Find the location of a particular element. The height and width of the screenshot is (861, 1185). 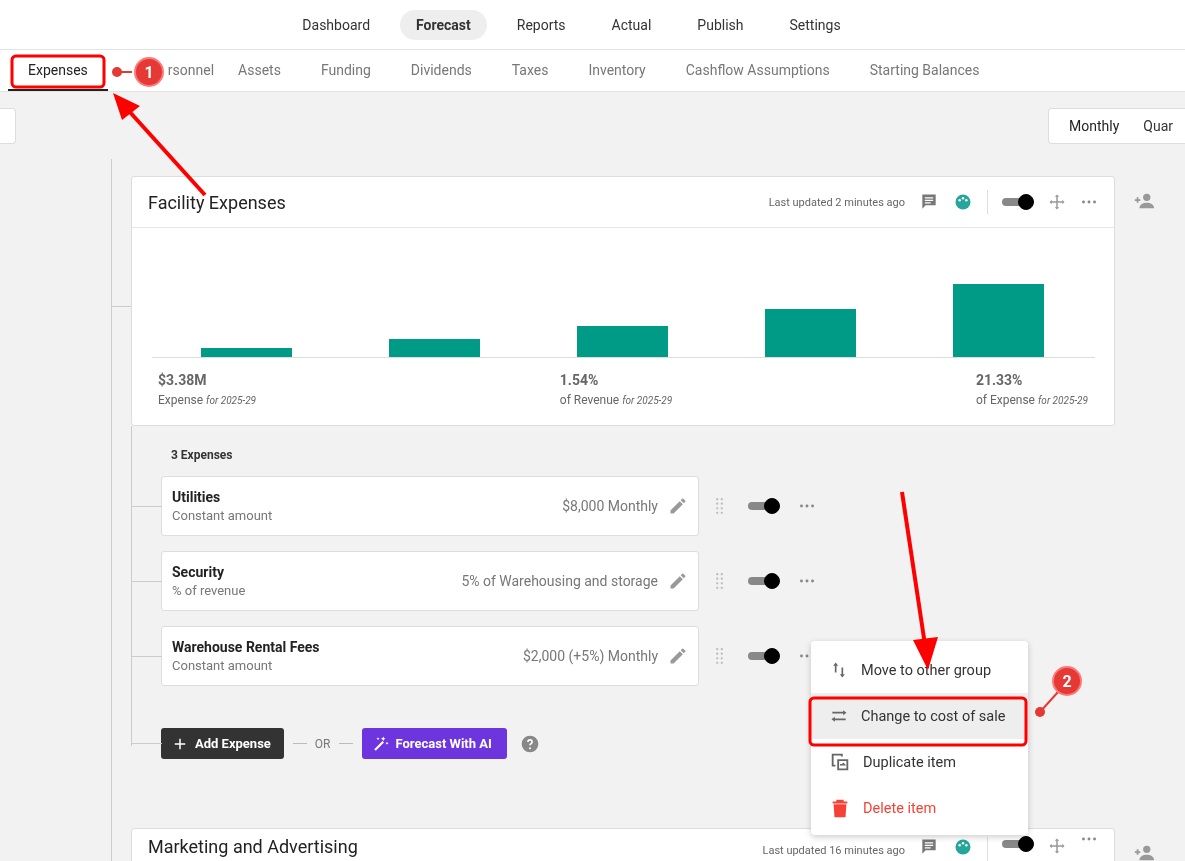

stat-label: of Expense for 2025-29 is located at coordinates (1031, 400).